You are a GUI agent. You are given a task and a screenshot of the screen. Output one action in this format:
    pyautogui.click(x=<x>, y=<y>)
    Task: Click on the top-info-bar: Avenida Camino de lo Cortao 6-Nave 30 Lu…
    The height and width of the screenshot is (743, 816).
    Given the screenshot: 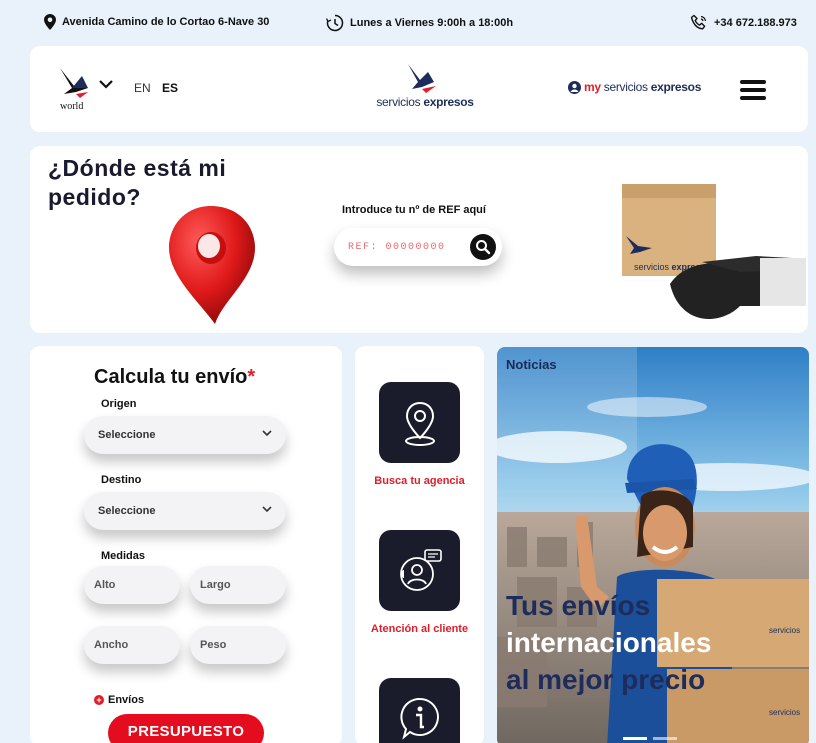 What is the action you would take?
    pyautogui.click(x=408, y=23)
    